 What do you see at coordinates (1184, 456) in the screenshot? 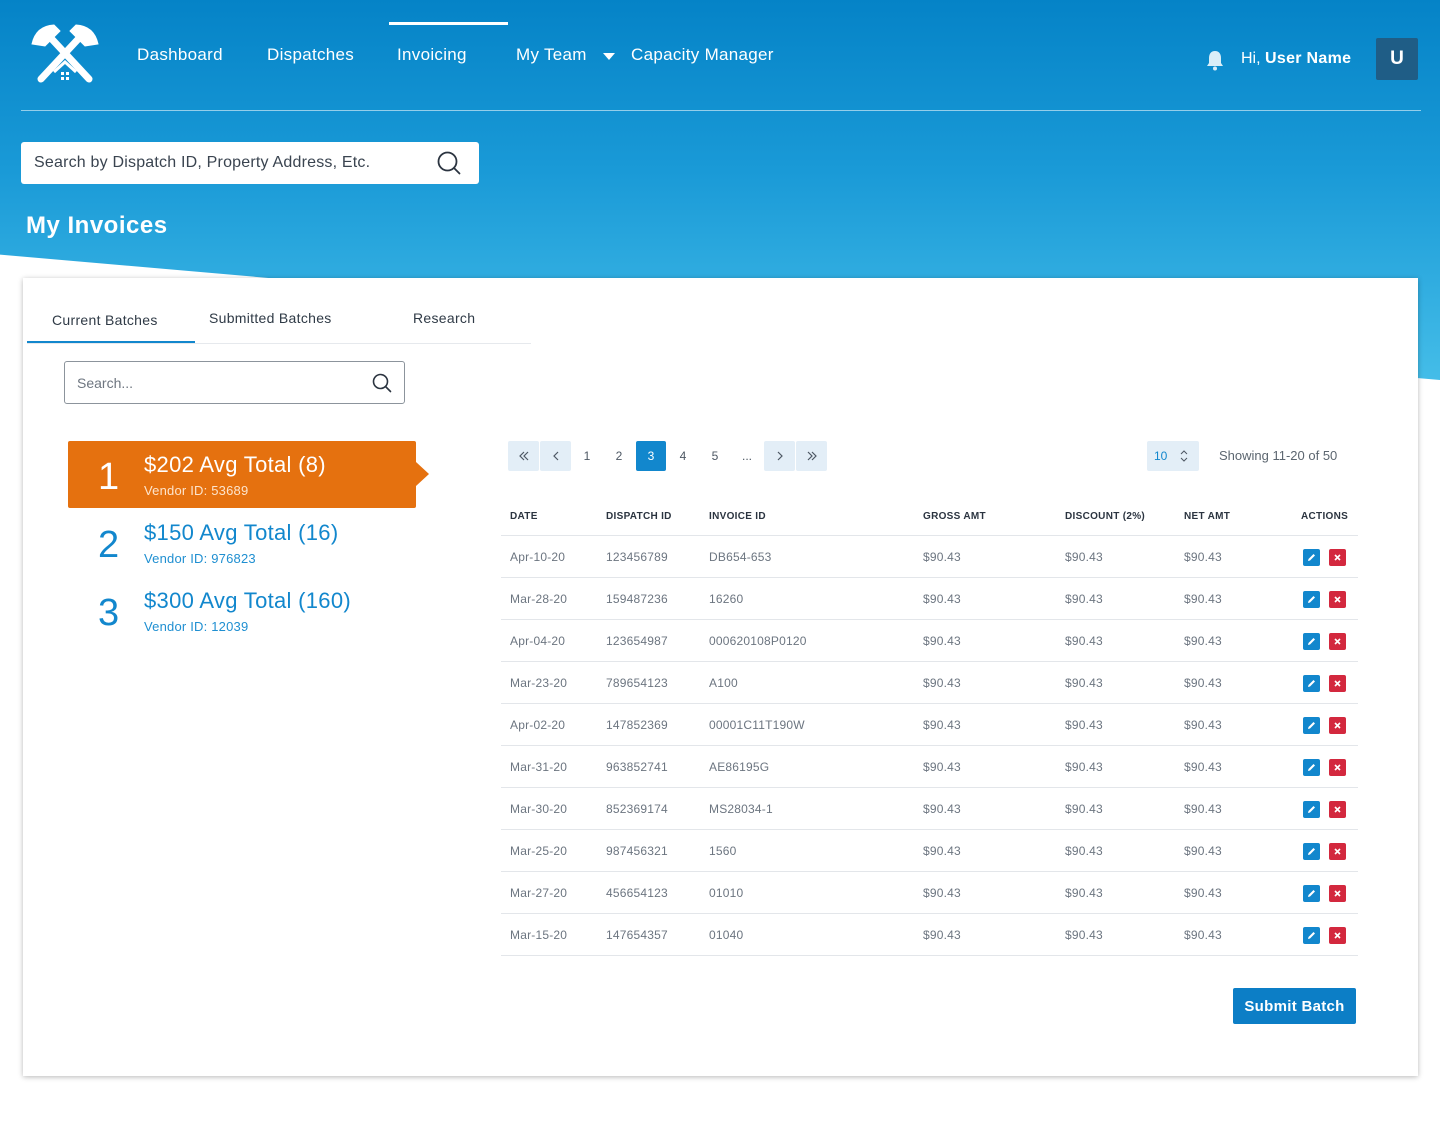
I see `sort-arrows-icon` at bounding box center [1184, 456].